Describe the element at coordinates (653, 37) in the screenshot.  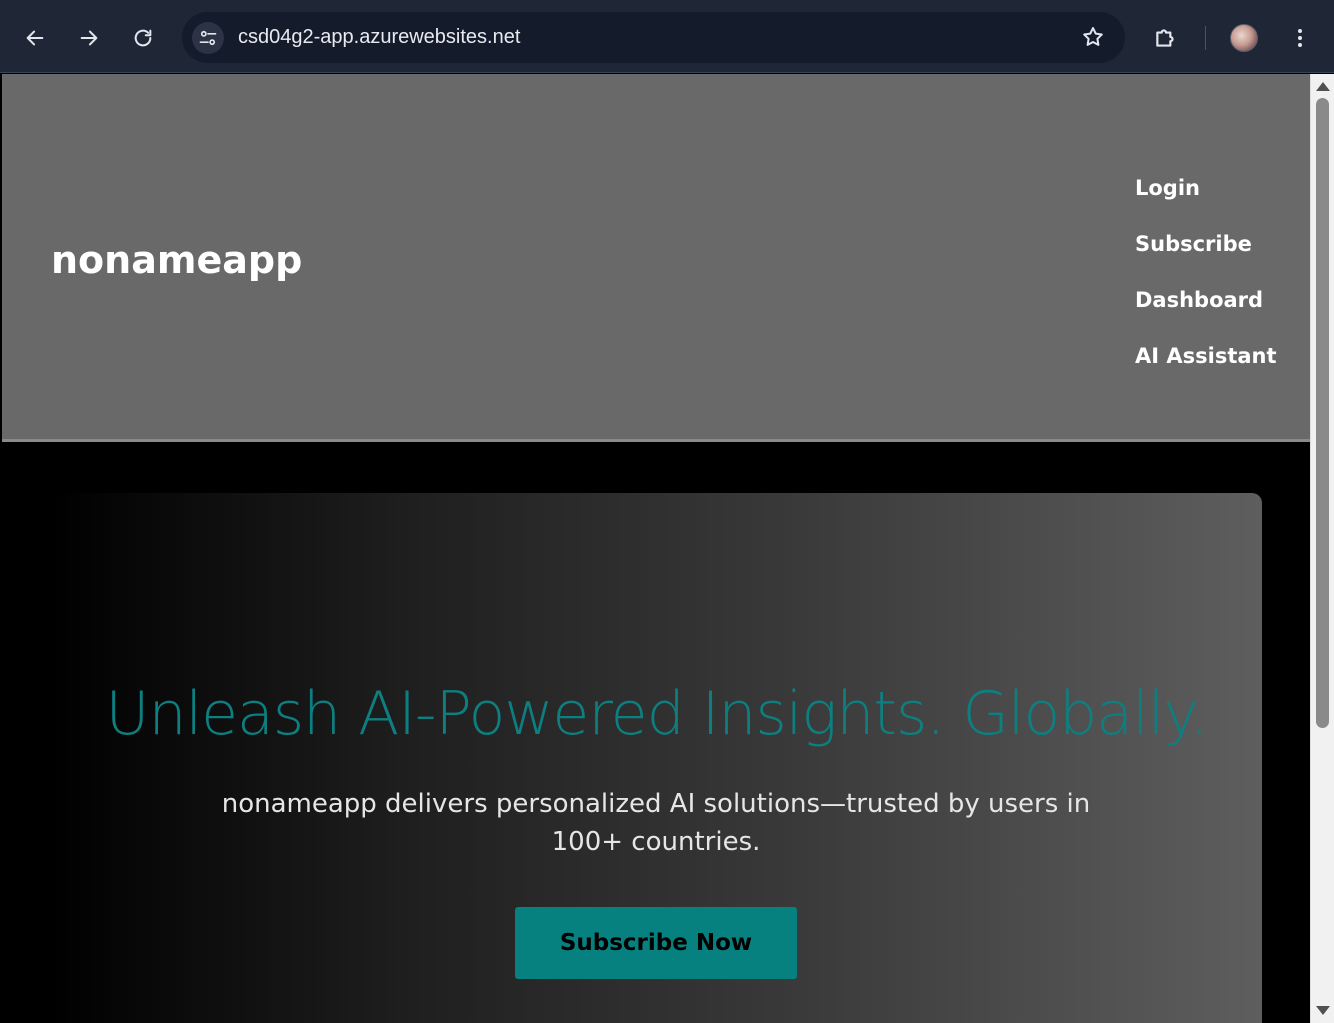
I see `address-bar: csd04g2-app.azurewebsites.net` at that location.